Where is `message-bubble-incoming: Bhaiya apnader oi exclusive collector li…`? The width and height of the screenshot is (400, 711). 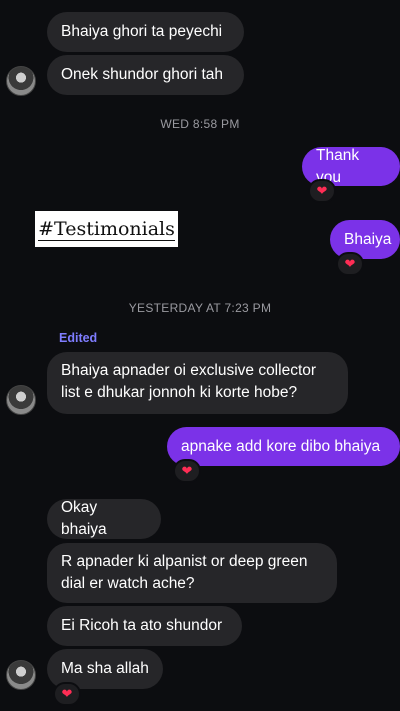 message-bubble-incoming: Bhaiya apnader oi exclusive collector li… is located at coordinates (197, 383).